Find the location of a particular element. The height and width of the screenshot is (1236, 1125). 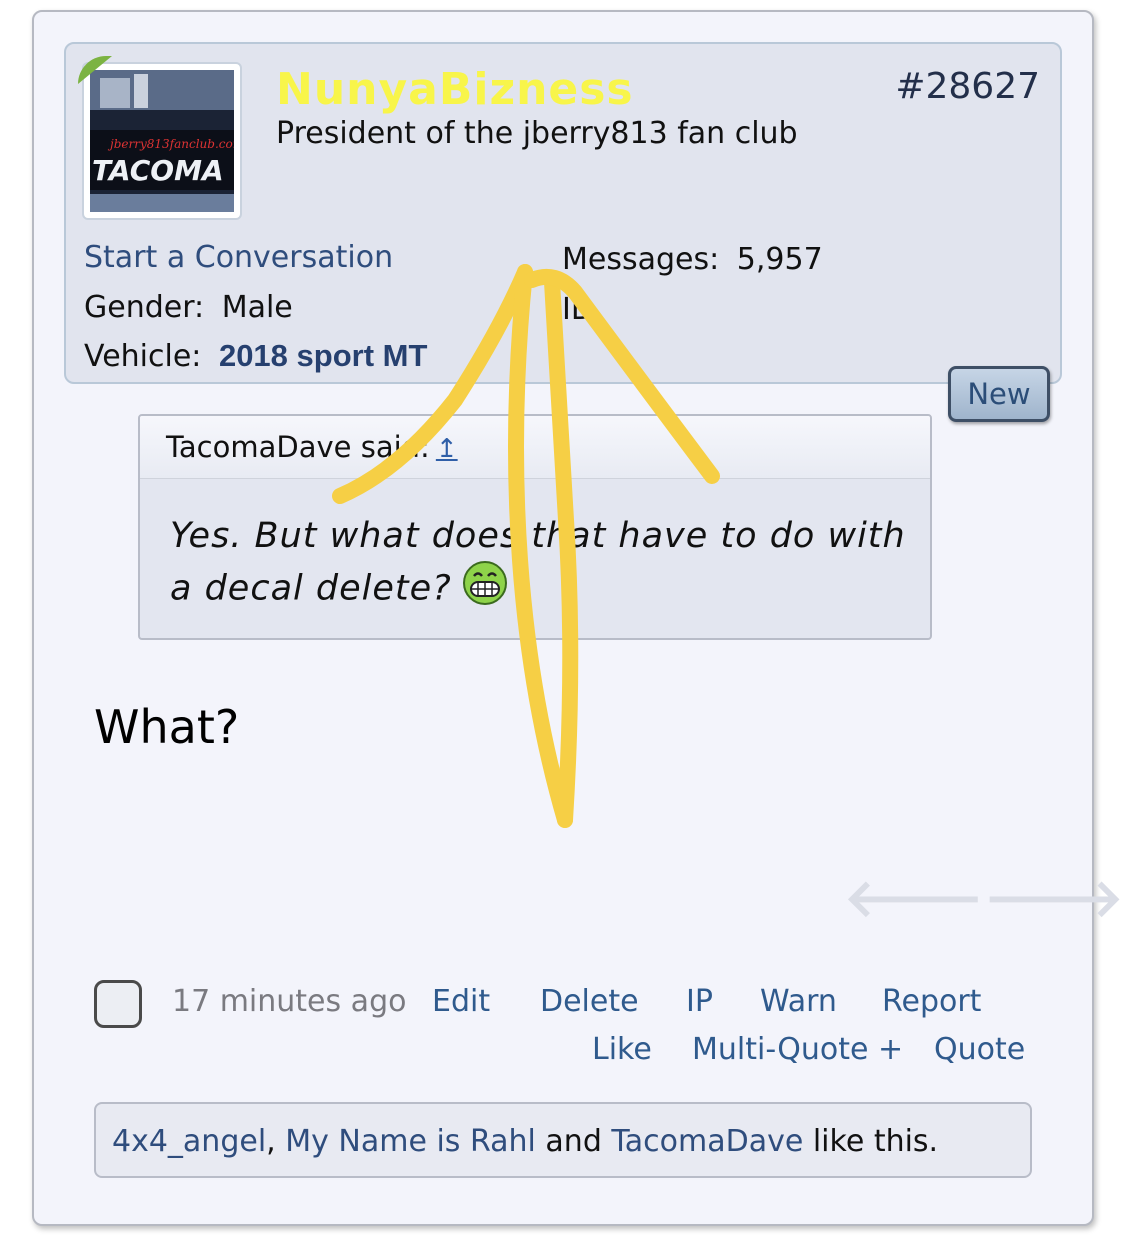

warn-link: Warn is located at coordinates (798, 1001).